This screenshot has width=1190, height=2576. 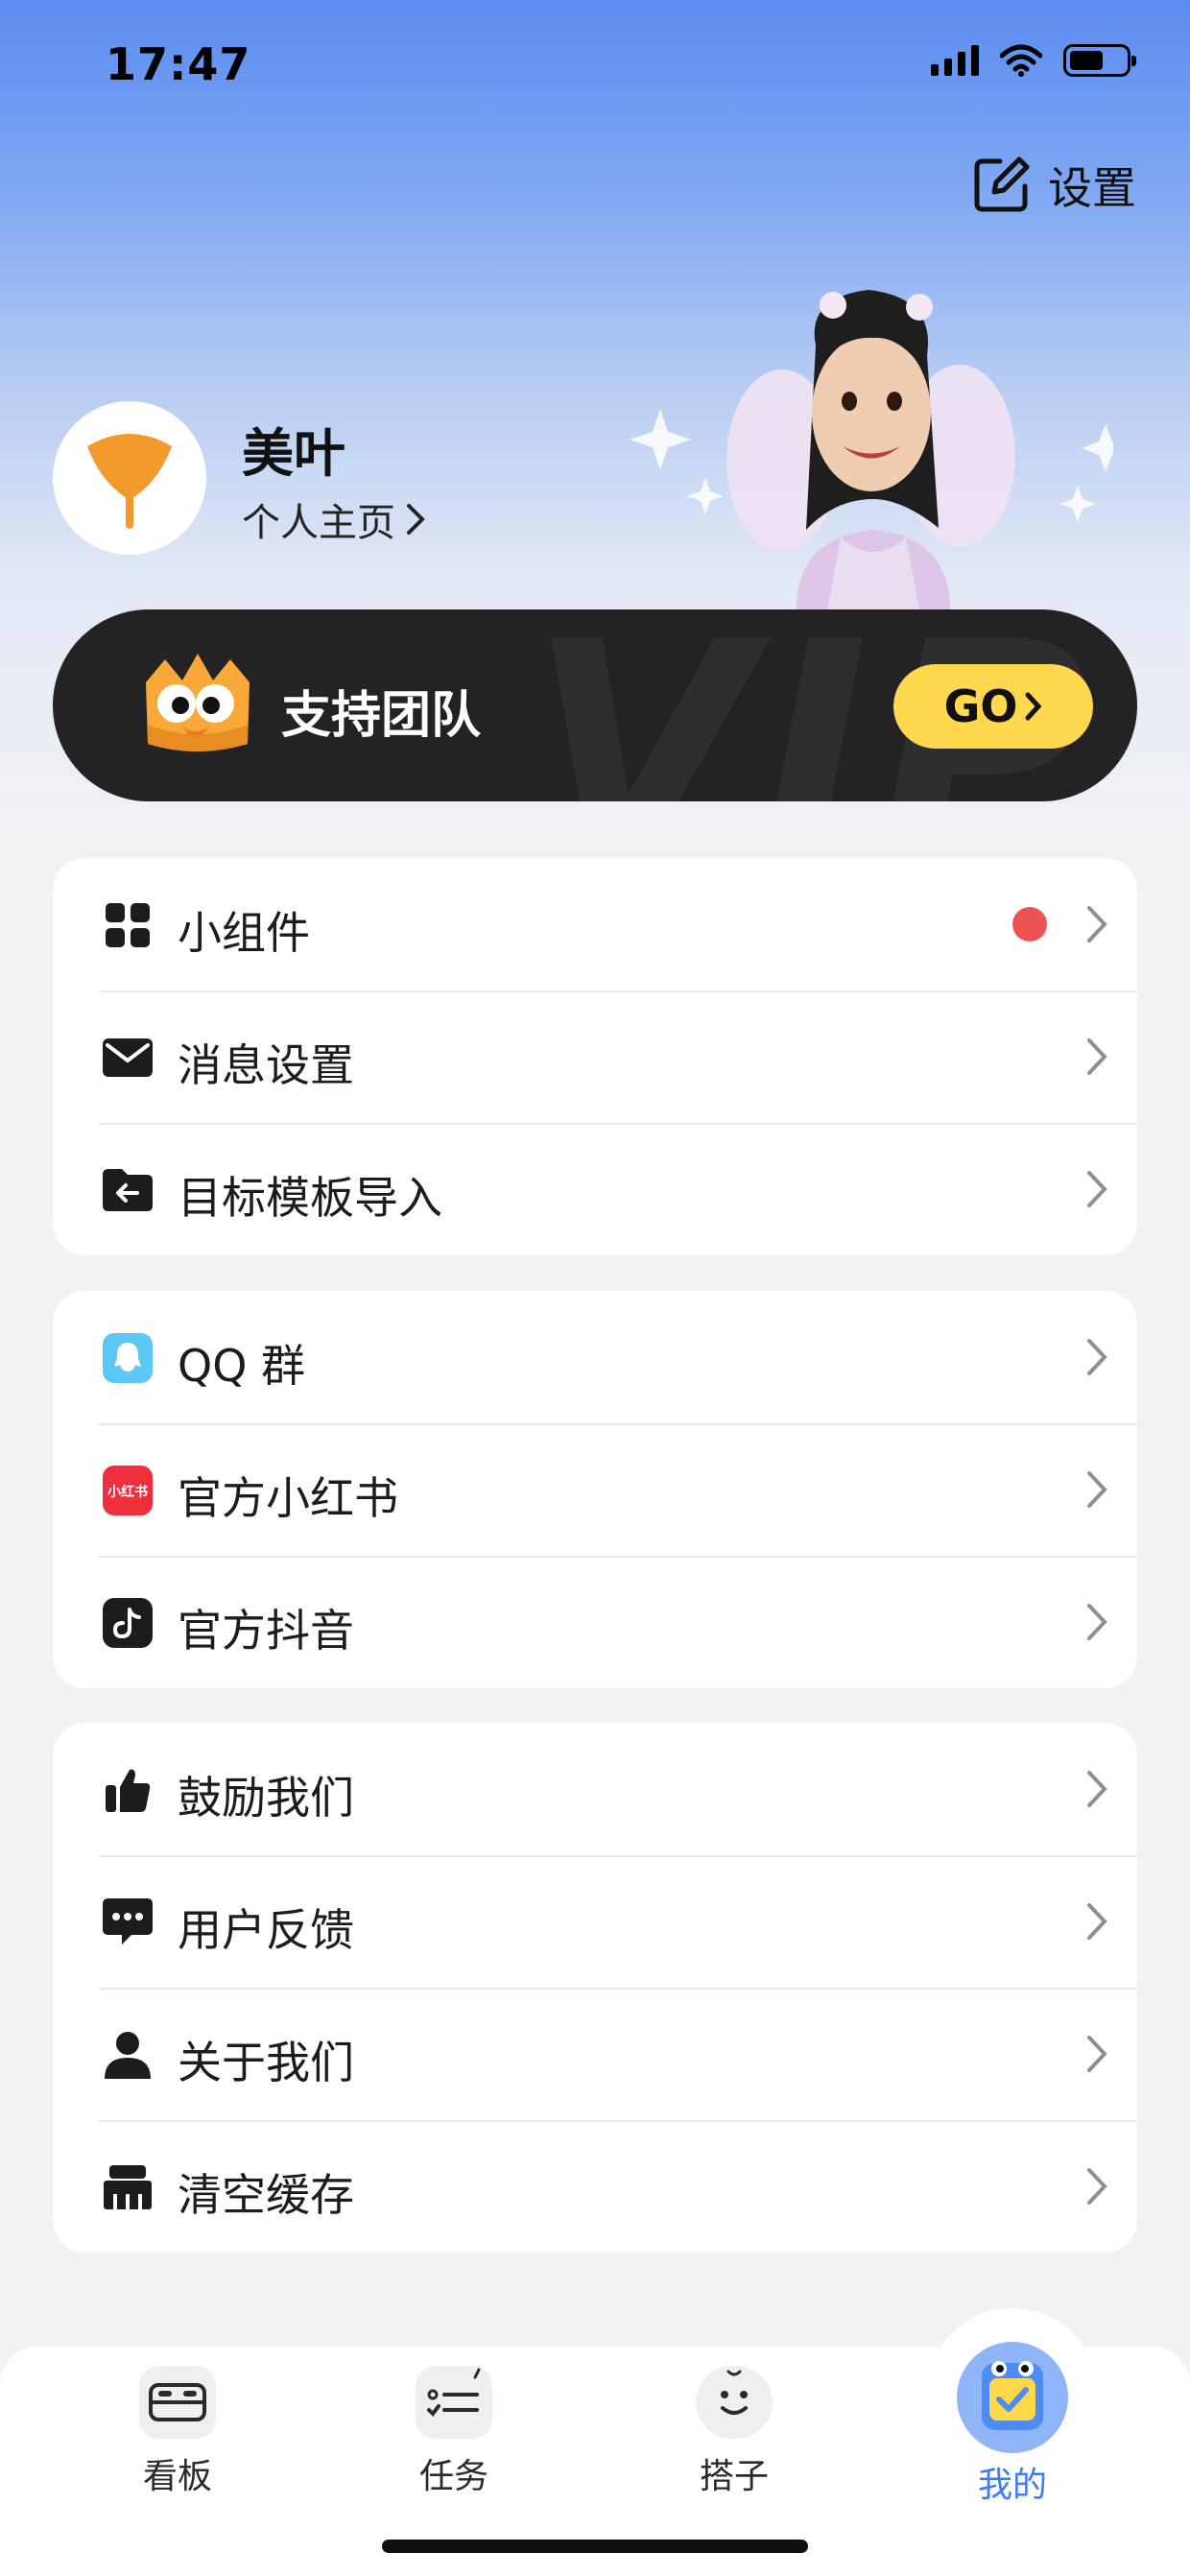 What do you see at coordinates (244, 933) in the screenshot?
I see `menu-item-label: 小组件` at bounding box center [244, 933].